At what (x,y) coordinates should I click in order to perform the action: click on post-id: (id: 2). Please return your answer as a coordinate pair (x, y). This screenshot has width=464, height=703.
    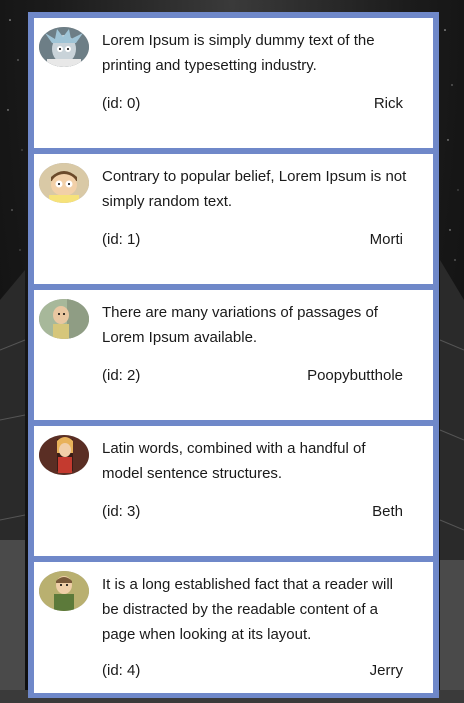
    Looking at the image, I should click on (121, 375).